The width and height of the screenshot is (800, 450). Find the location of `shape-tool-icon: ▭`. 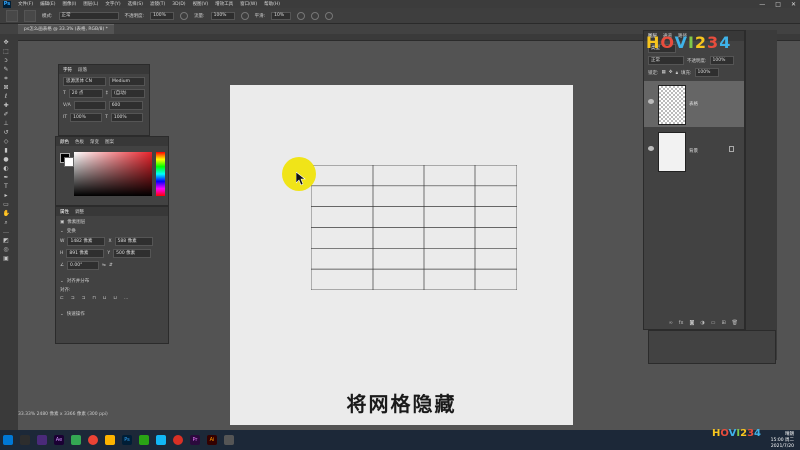

shape-tool-icon: ▭ is located at coordinates (6, 205).